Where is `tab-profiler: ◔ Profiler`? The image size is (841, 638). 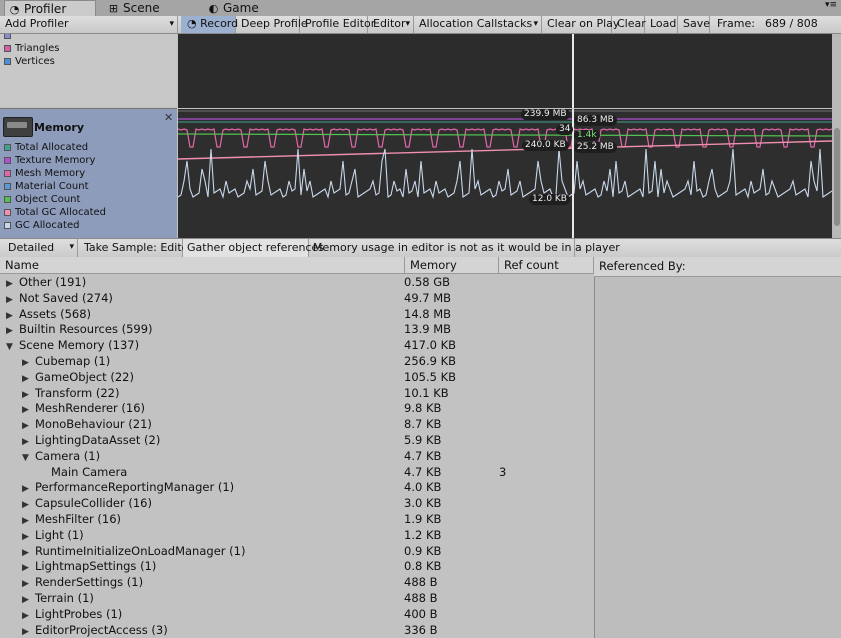 tab-profiler: ◔ Profiler is located at coordinates (50, 8).